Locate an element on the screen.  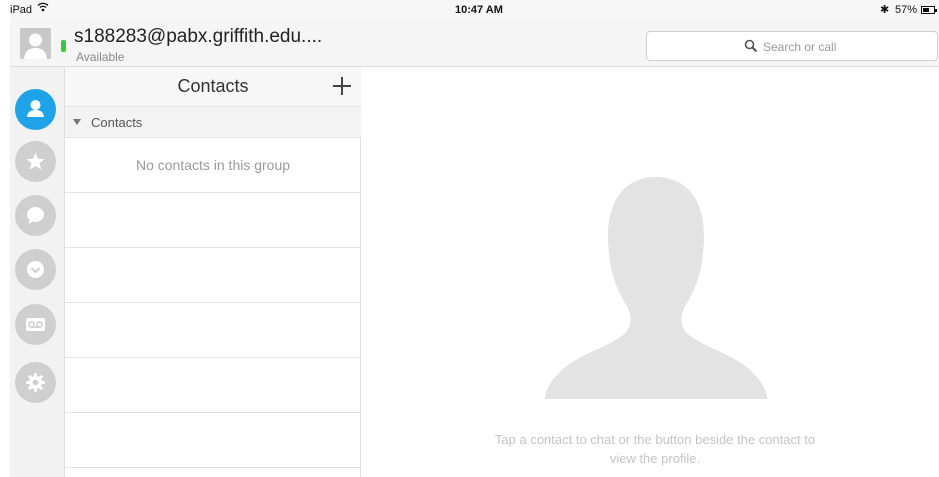
nav-voicemail-button is located at coordinates (35, 324).